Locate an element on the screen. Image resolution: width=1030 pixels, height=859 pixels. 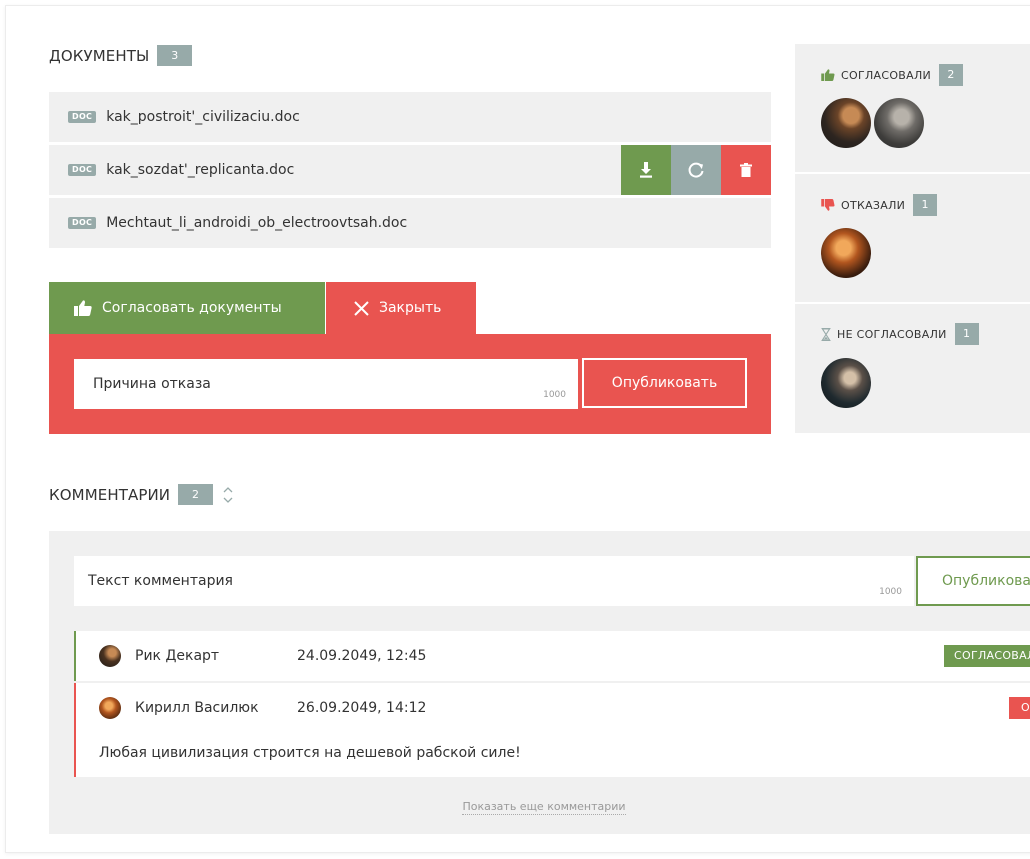
approved-avatars is located at coordinates (874, 123).